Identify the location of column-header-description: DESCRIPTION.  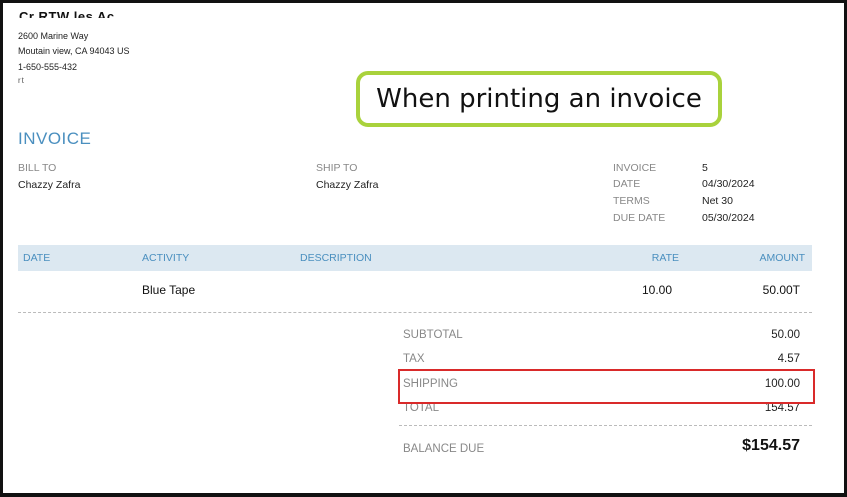
(336, 258).